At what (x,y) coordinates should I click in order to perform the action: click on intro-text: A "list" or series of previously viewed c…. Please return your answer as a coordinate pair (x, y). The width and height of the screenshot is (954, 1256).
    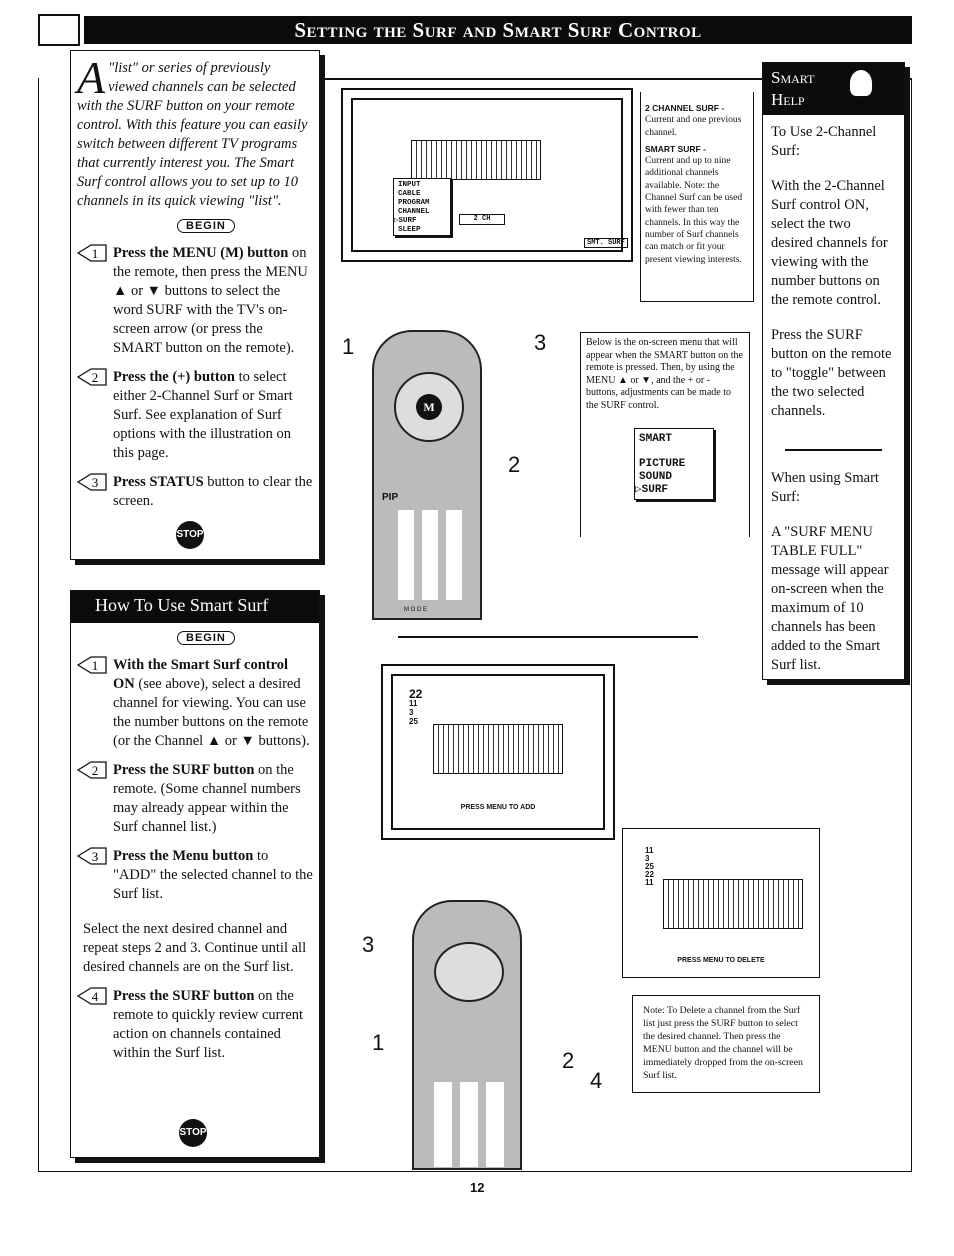
    Looking at the image, I should click on (192, 131).